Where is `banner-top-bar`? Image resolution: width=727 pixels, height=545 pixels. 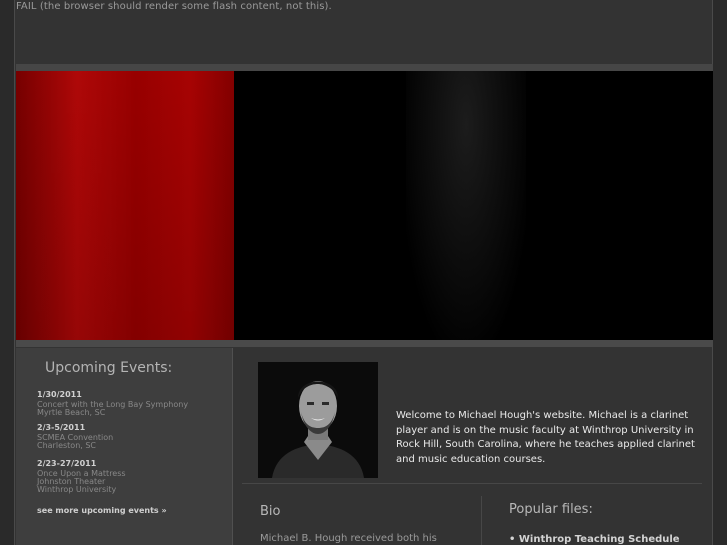
banner-top-bar is located at coordinates (364, 67).